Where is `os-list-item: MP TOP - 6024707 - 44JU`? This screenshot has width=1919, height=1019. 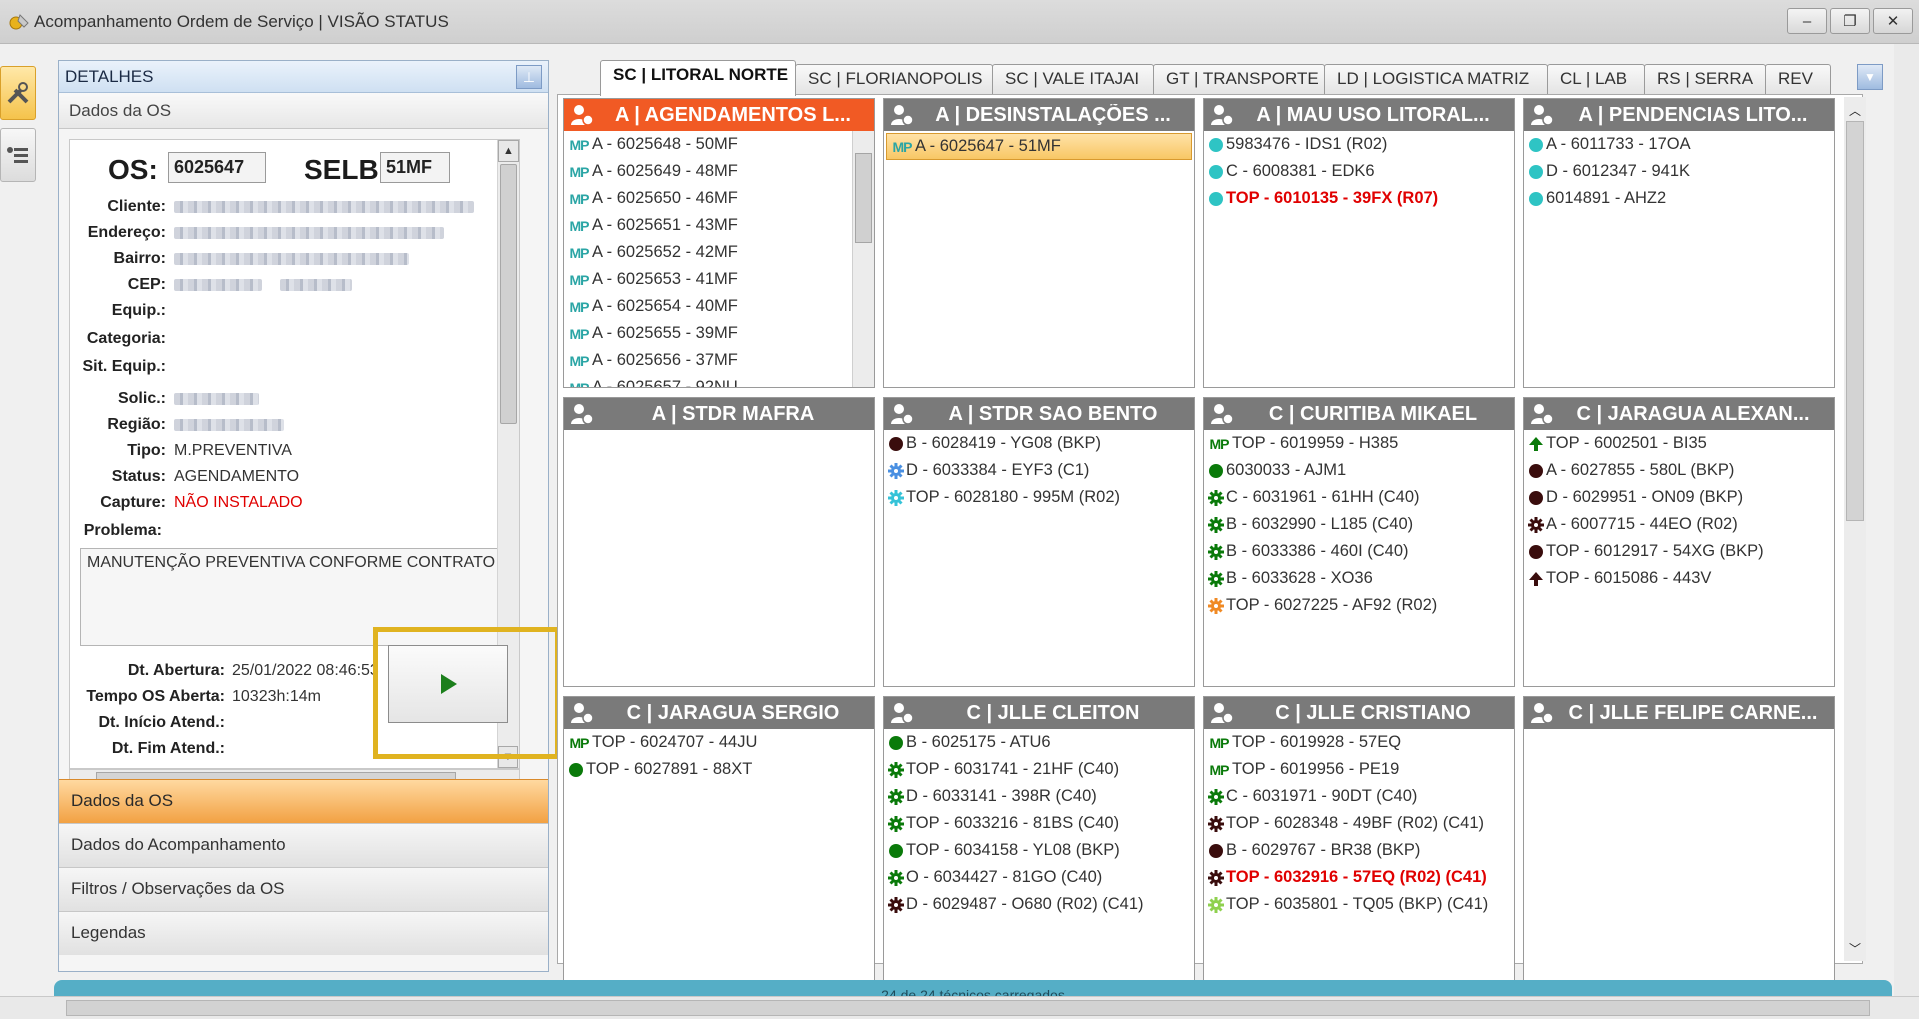 os-list-item: MP TOP - 6024707 - 44JU is located at coordinates (719, 742).